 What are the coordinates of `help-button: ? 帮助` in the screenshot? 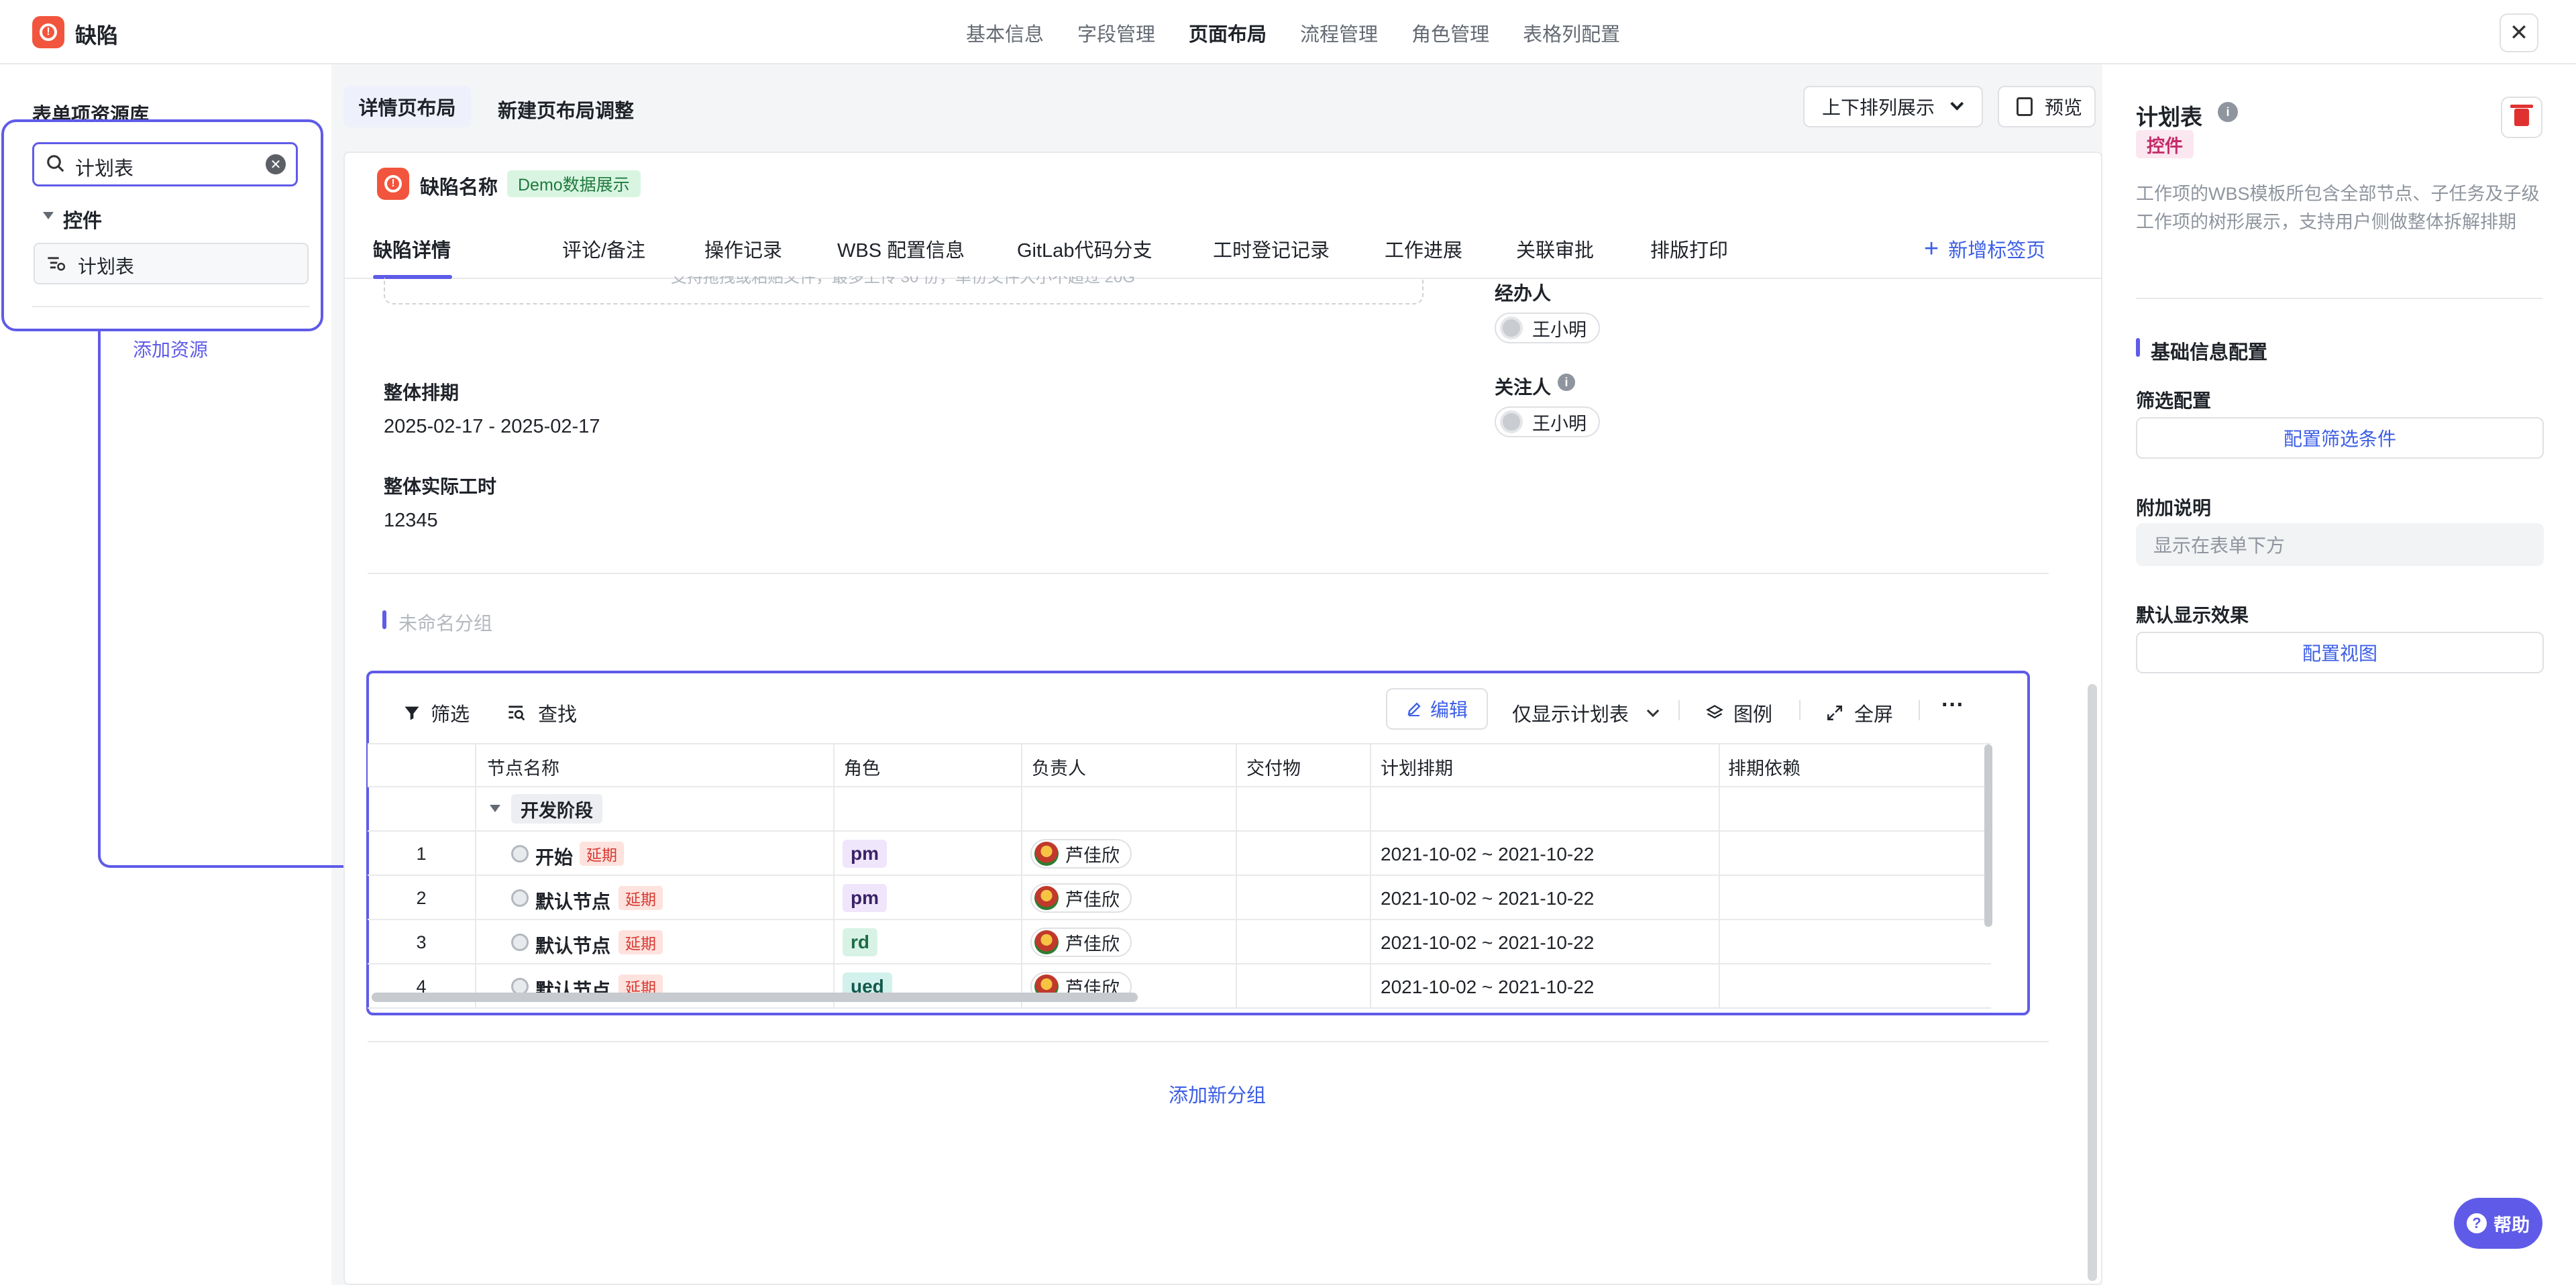 It's located at (2498, 1223).